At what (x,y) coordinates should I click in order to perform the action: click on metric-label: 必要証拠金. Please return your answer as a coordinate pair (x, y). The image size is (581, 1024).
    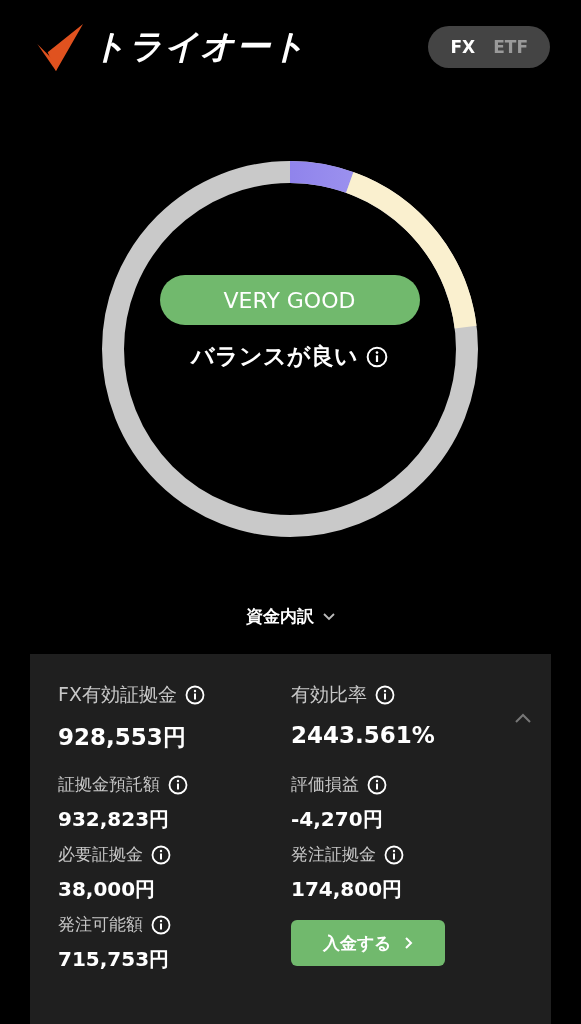
    Looking at the image, I should click on (100, 854).